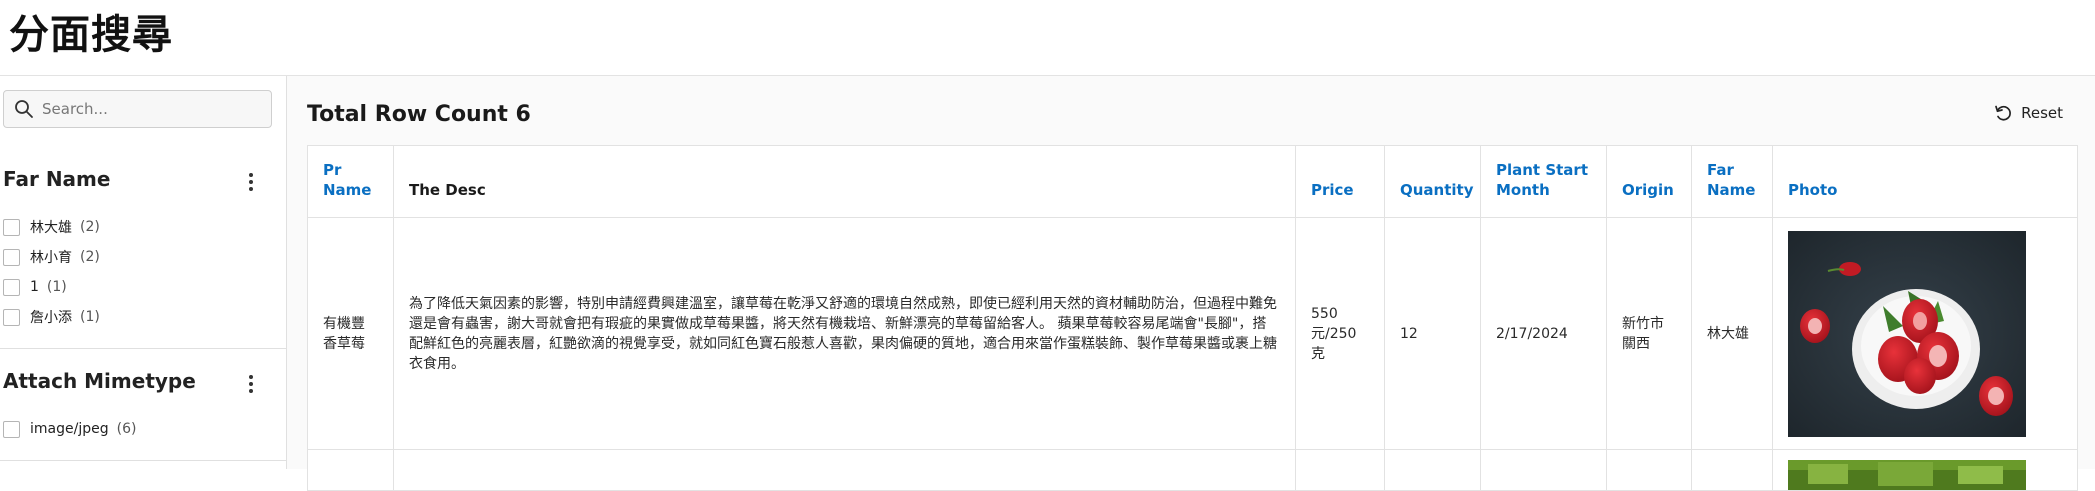  I want to click on column-header-photo: Photo, so click(1925, 181).